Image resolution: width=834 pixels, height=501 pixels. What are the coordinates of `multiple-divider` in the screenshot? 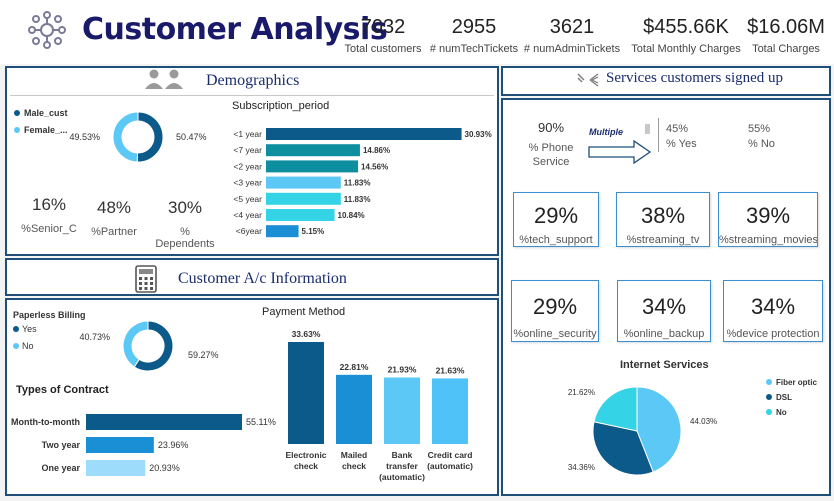 It's located at (658, 135).